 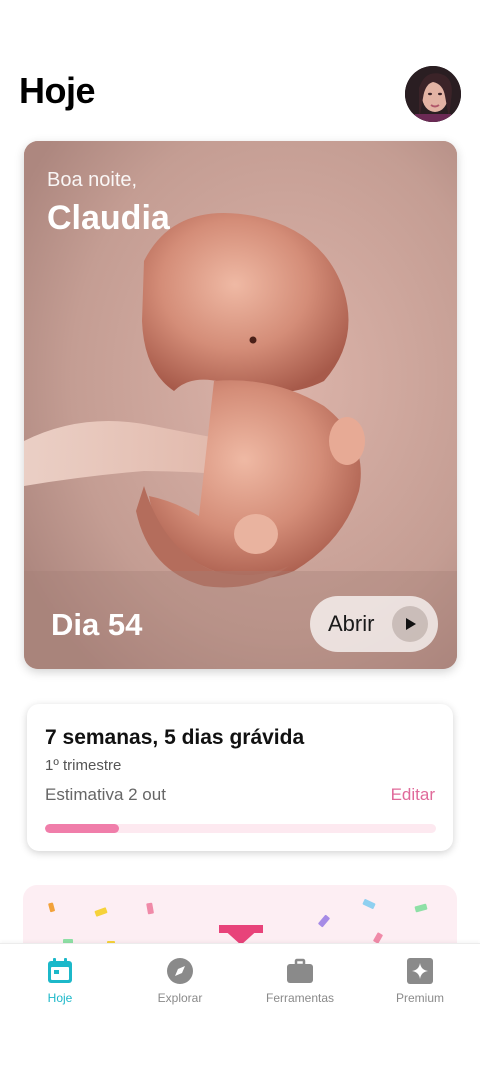 What do you see at coordinates (410, 624) in the screenshot?
I see `play-icon` at bounding box center [410, 624].